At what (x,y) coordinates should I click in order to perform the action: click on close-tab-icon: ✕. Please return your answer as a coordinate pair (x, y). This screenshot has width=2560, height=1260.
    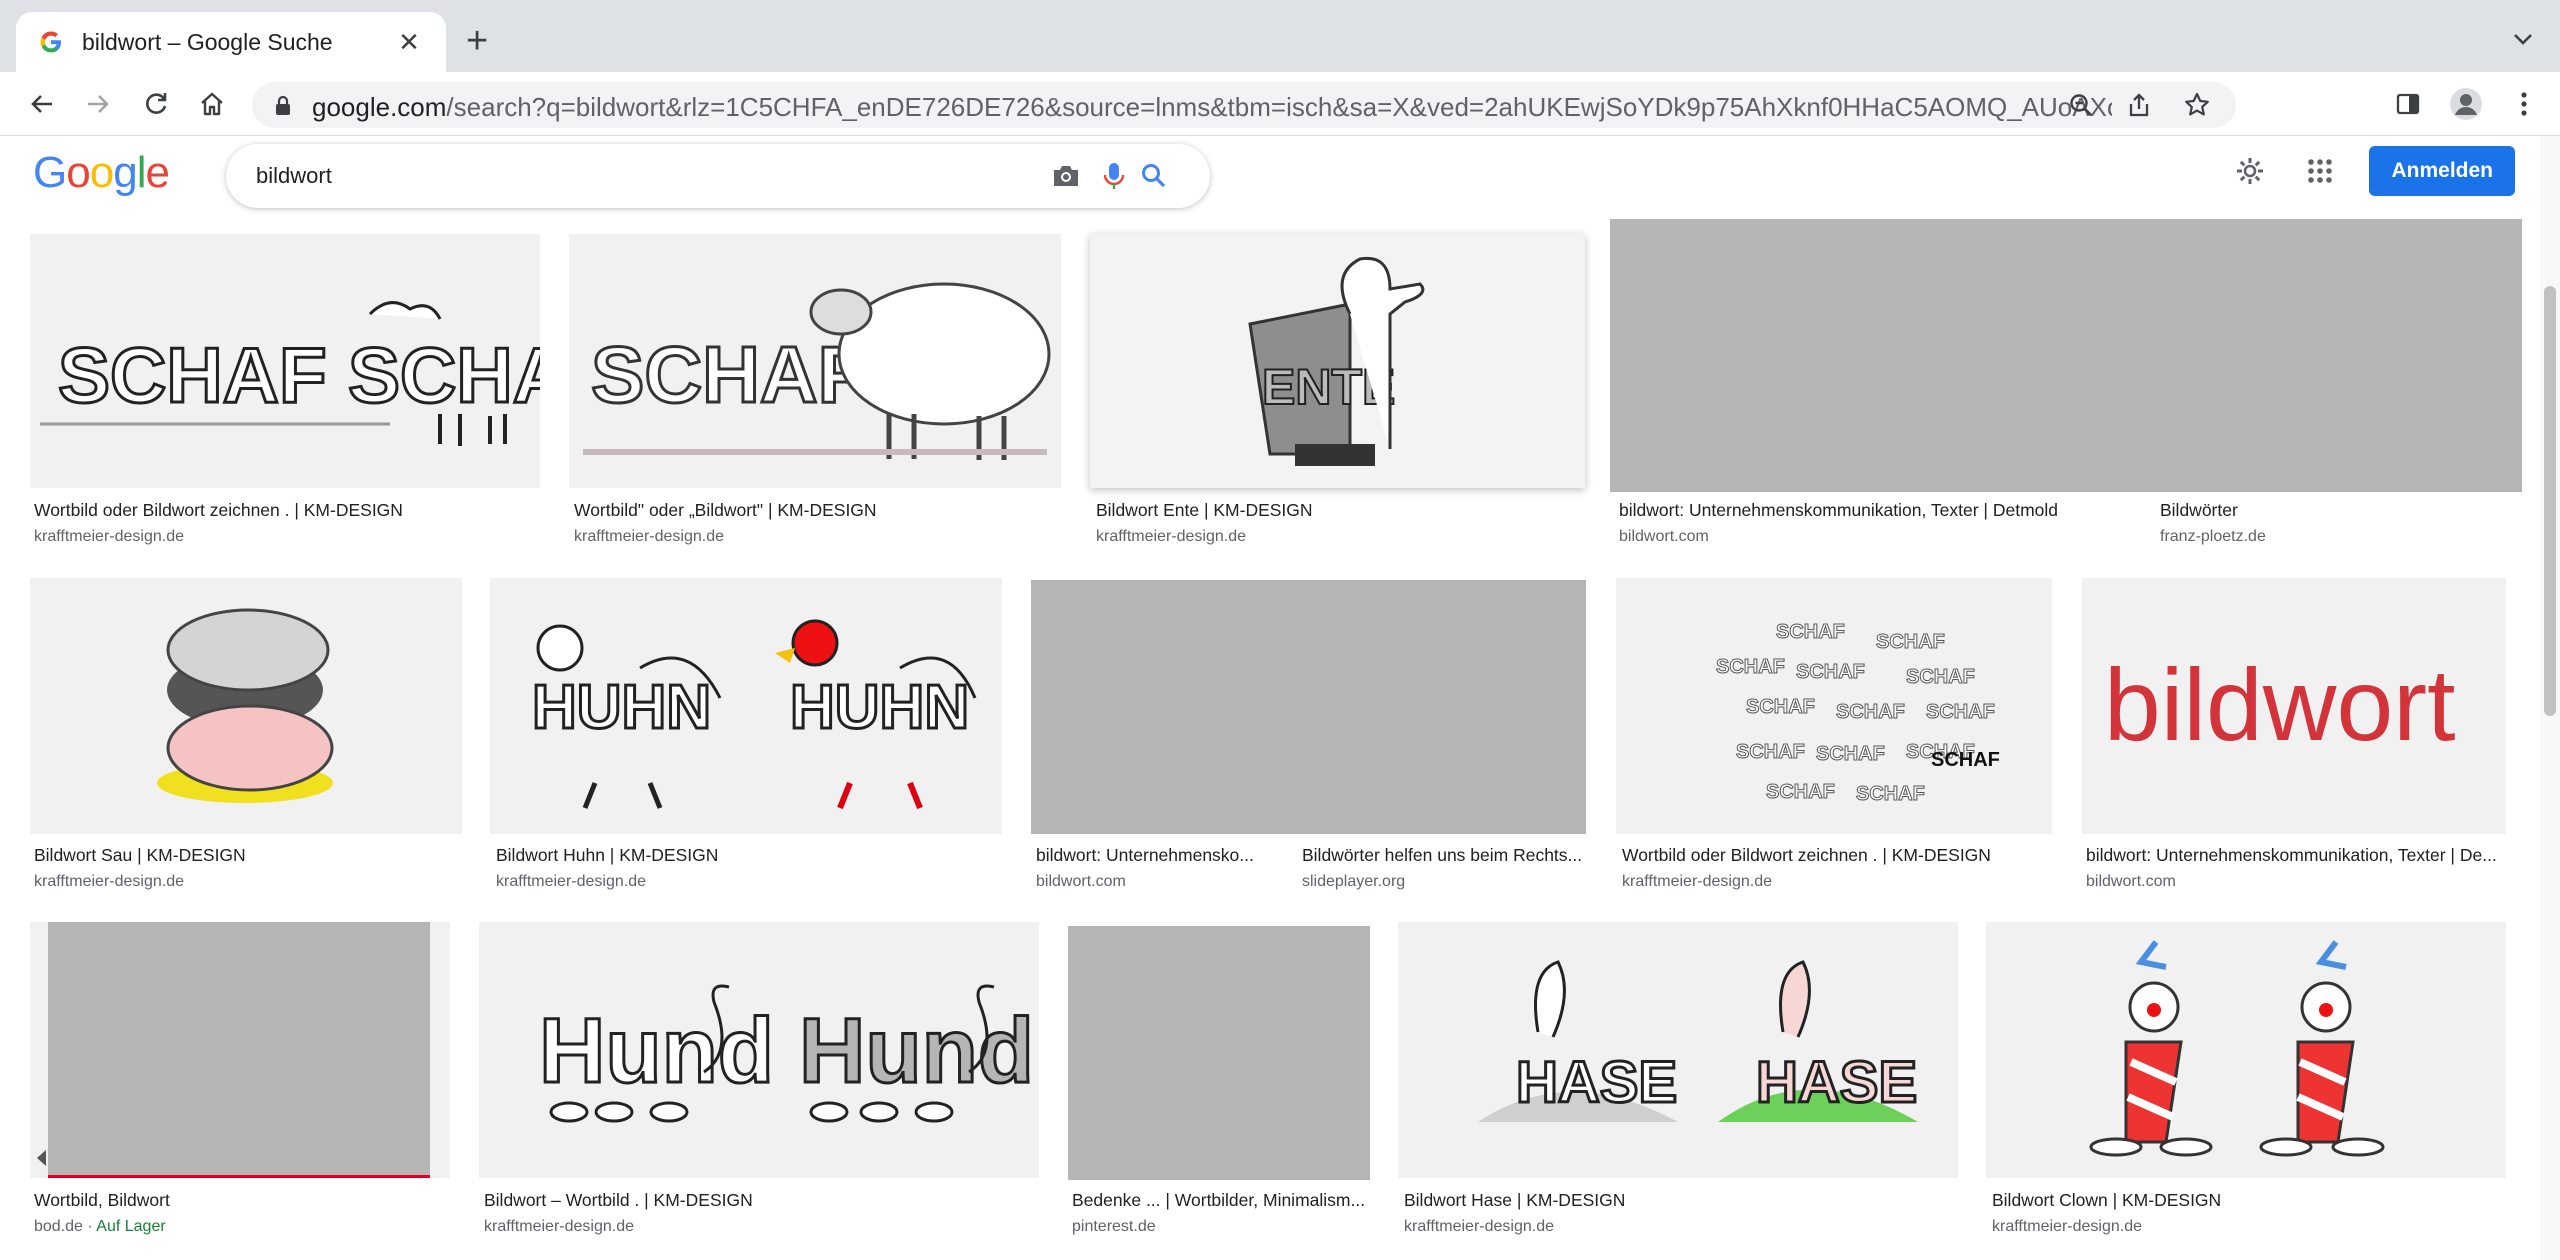
    Looking at the image, I should click on (409, 42).